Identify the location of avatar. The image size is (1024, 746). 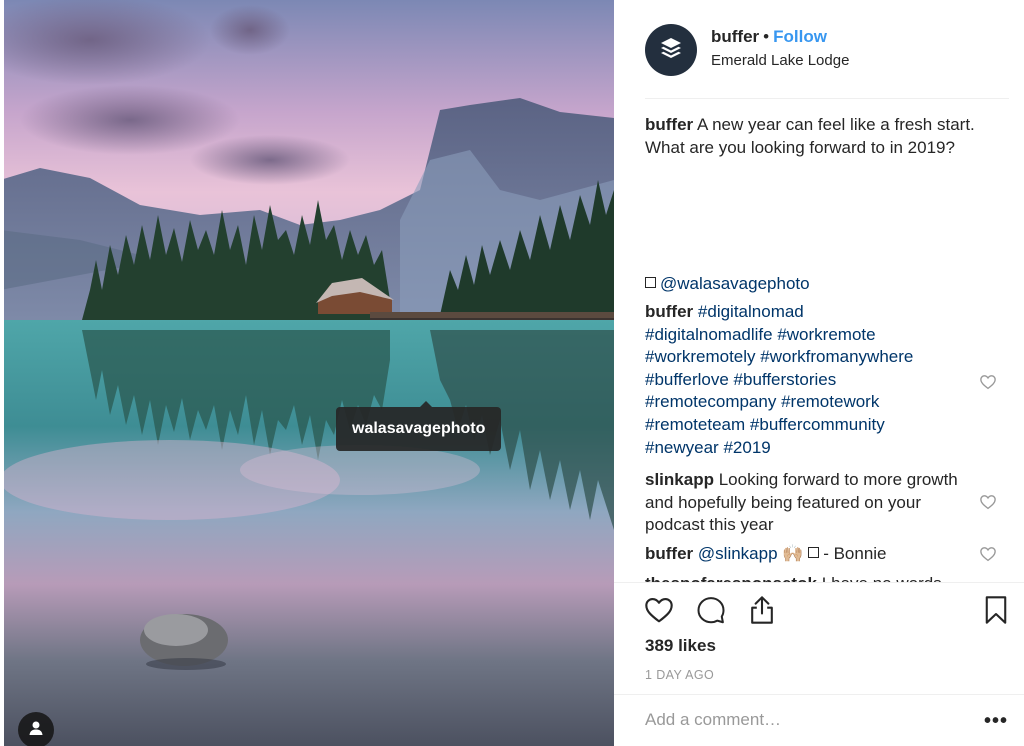
(671, 50).